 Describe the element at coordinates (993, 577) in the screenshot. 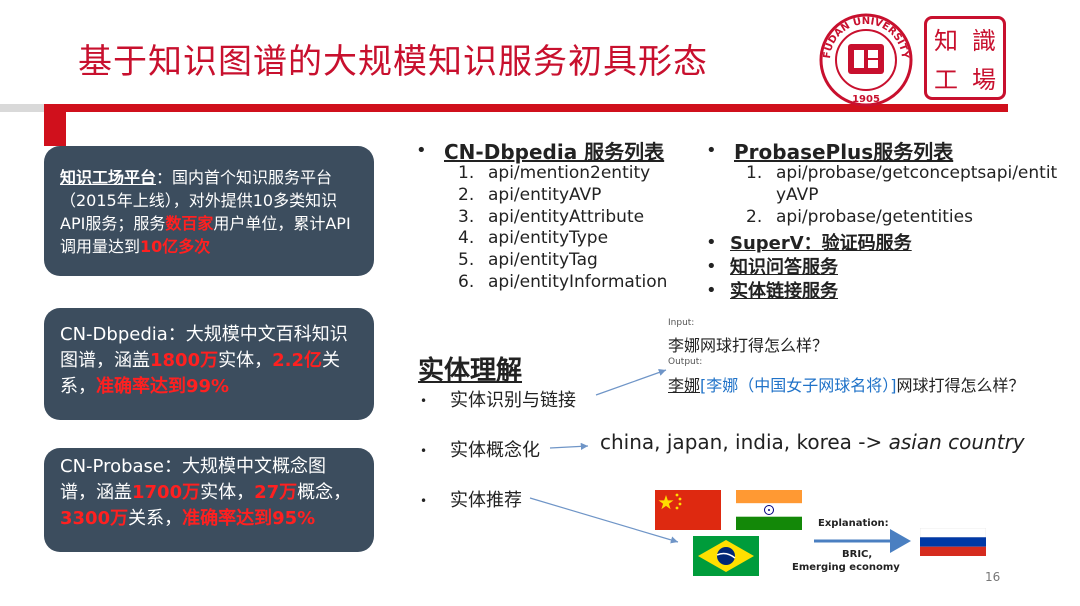

I see `page-number: 16` at that location.